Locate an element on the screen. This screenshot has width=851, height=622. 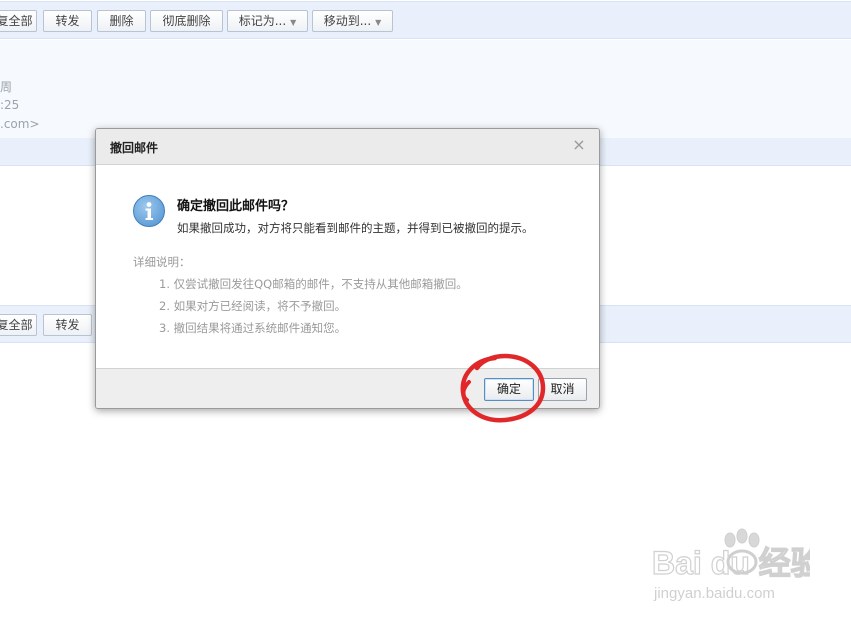
mail-sender-fragment: .com> is located at coordinates (20, 124).